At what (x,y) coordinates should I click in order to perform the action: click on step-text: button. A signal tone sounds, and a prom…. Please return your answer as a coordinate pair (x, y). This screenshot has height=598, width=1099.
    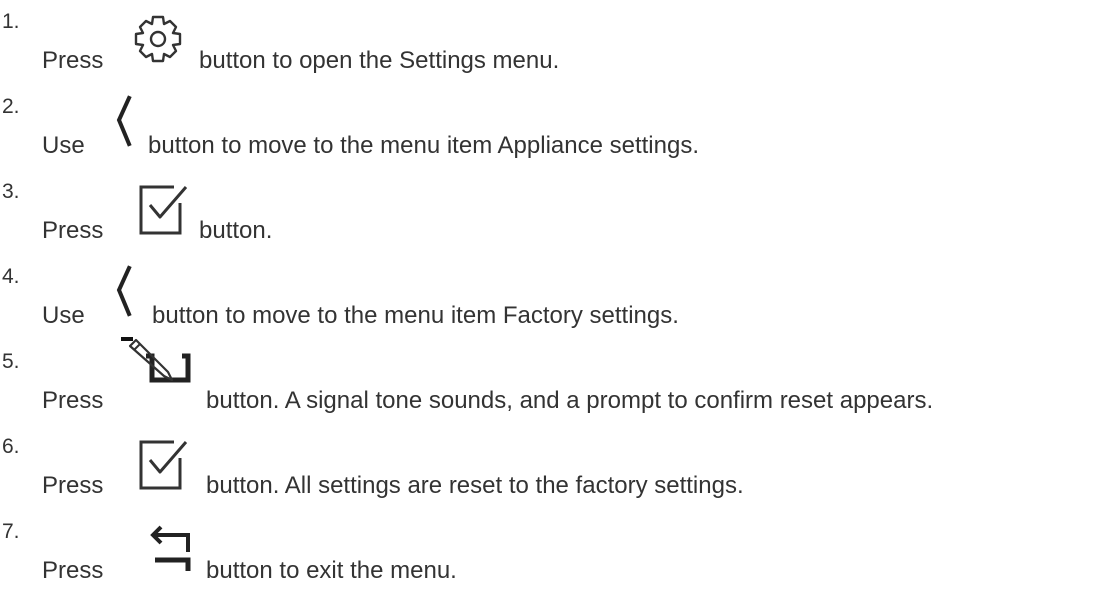
    Looking at the image, I should click on (570, 400).